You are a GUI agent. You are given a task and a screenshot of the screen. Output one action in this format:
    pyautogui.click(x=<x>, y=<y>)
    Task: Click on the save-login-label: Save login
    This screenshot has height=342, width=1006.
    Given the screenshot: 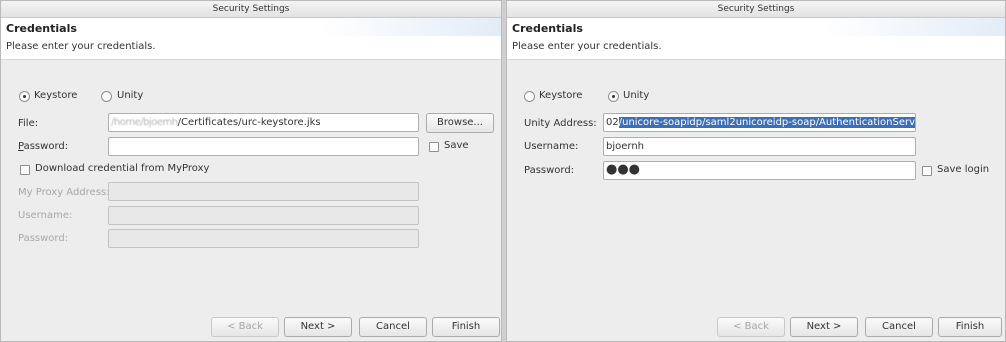 What is the action you would take?
    pyautogui.click(x=963, y=169)
    